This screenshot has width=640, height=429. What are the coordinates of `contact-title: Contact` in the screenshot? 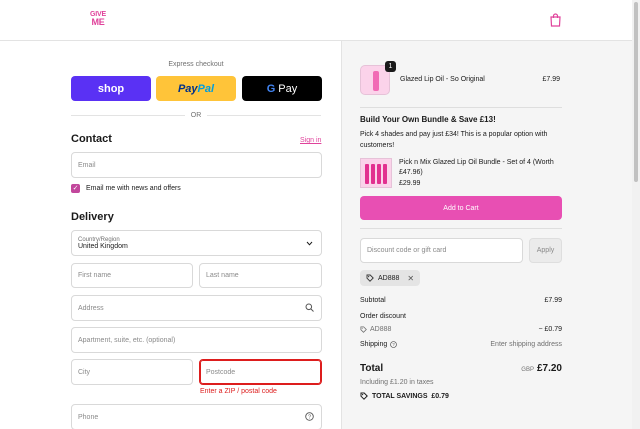 It's located at (91, 139).